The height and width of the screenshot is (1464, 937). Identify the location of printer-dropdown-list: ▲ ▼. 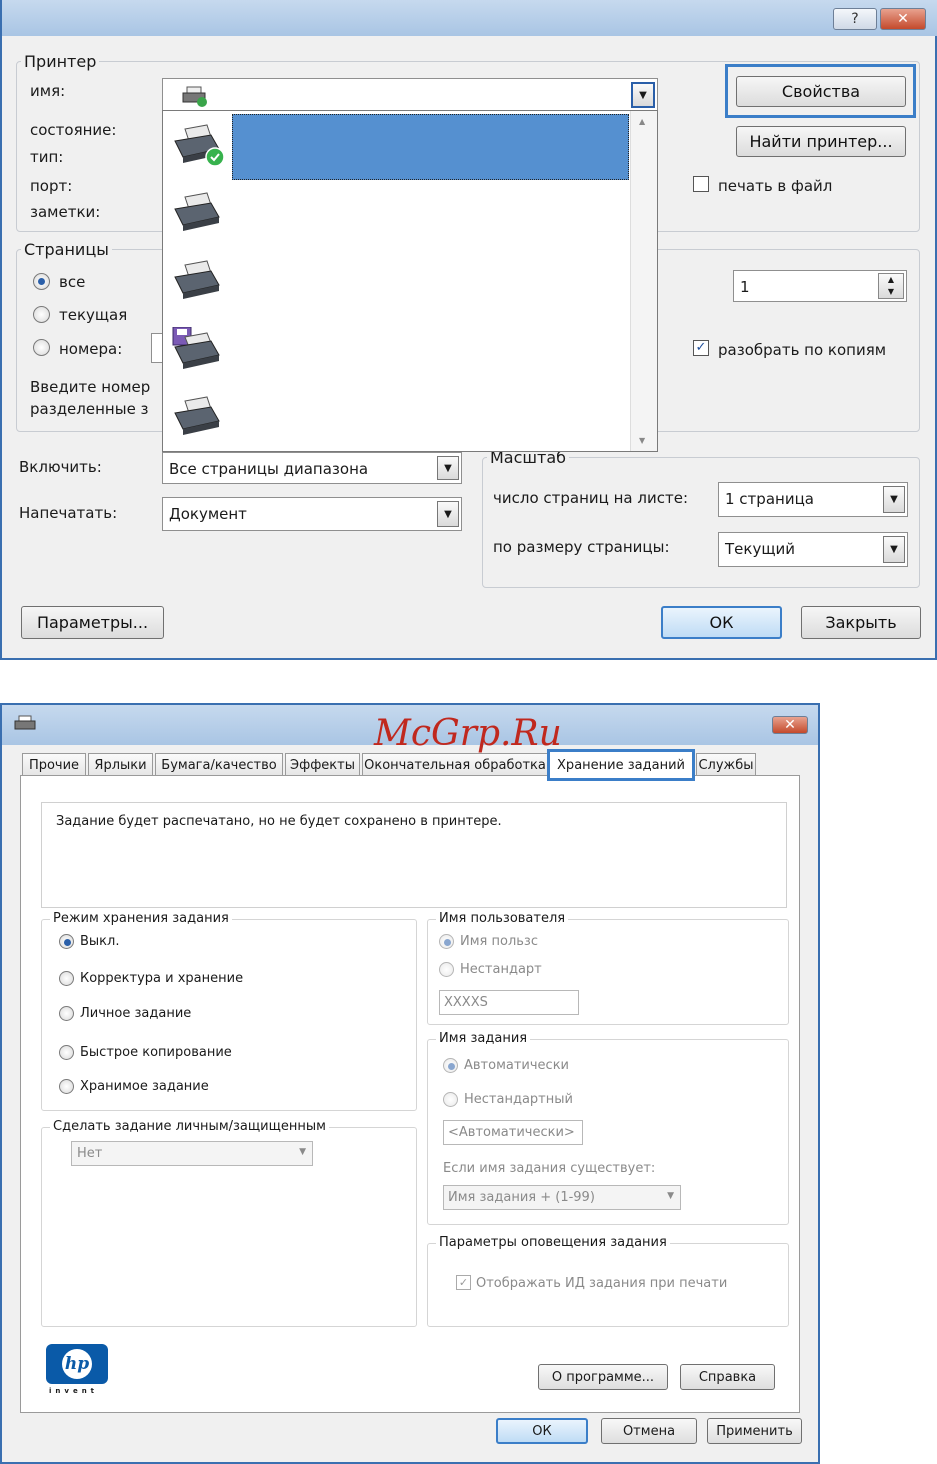
(410, 281).